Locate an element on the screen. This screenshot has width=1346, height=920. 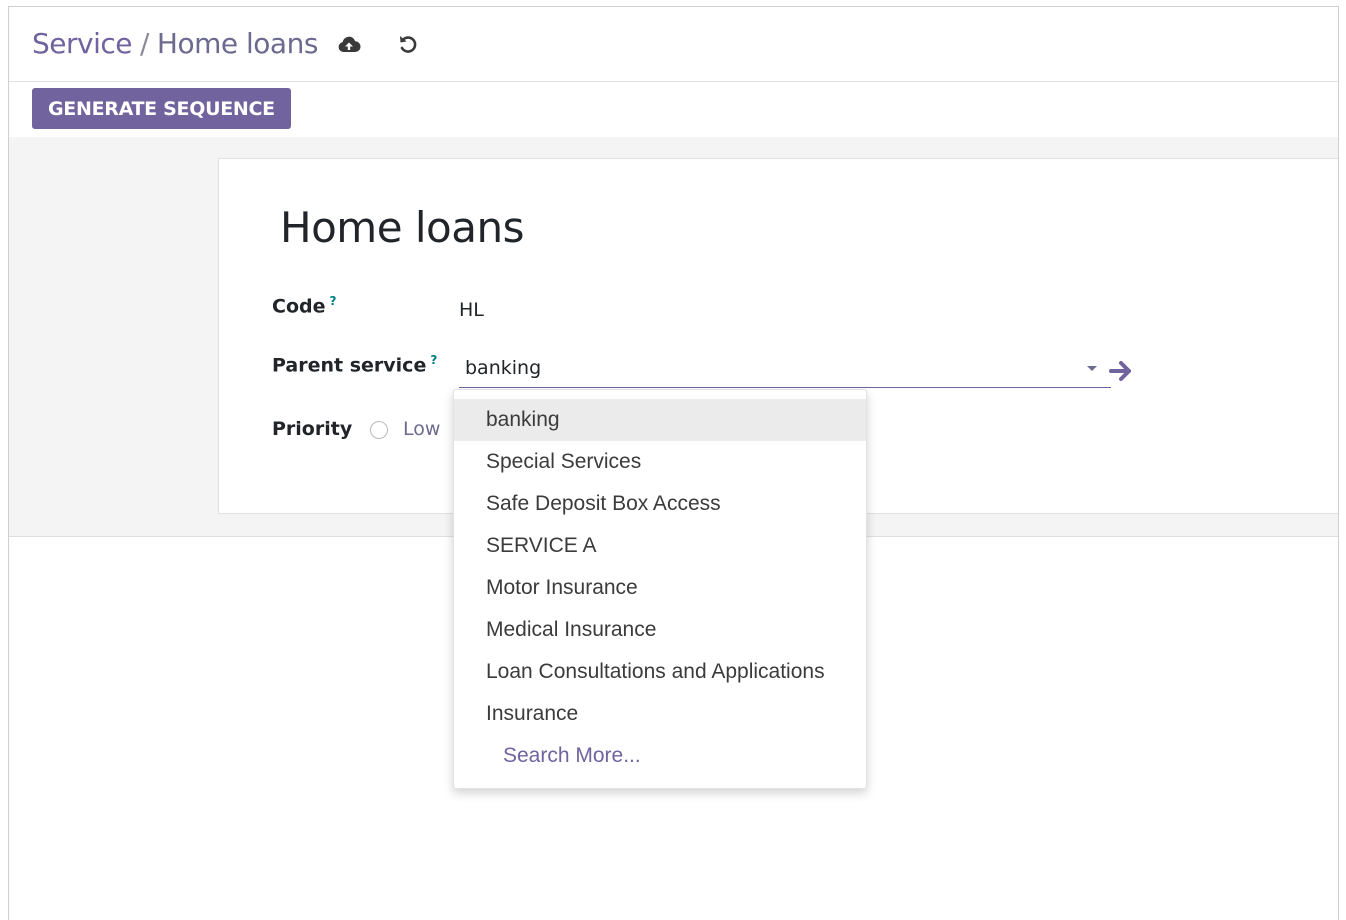
undo-icon is located at coordinates (408, 44).